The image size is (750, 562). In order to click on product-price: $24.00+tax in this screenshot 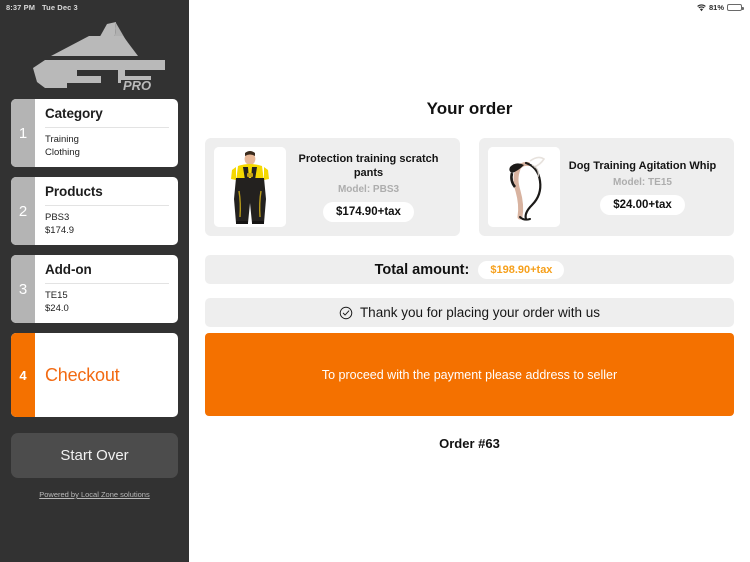, I will do `click(642, 205)`.